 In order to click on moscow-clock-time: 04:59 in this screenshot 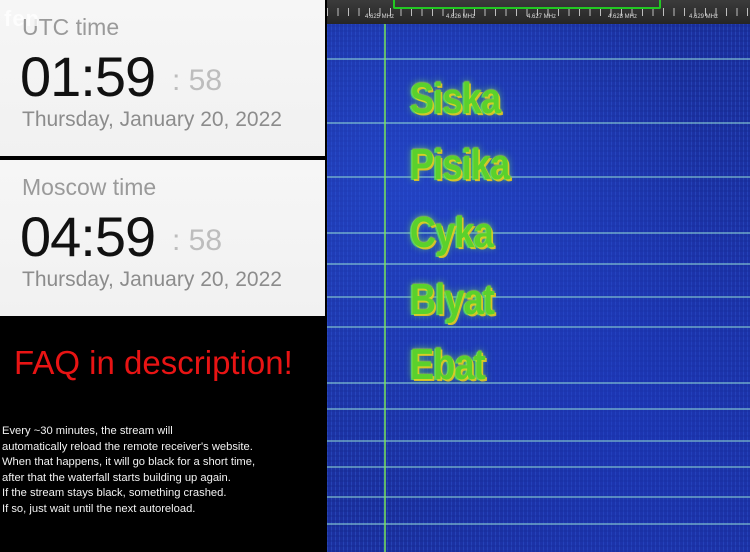, I will do `click(88, 236)`.